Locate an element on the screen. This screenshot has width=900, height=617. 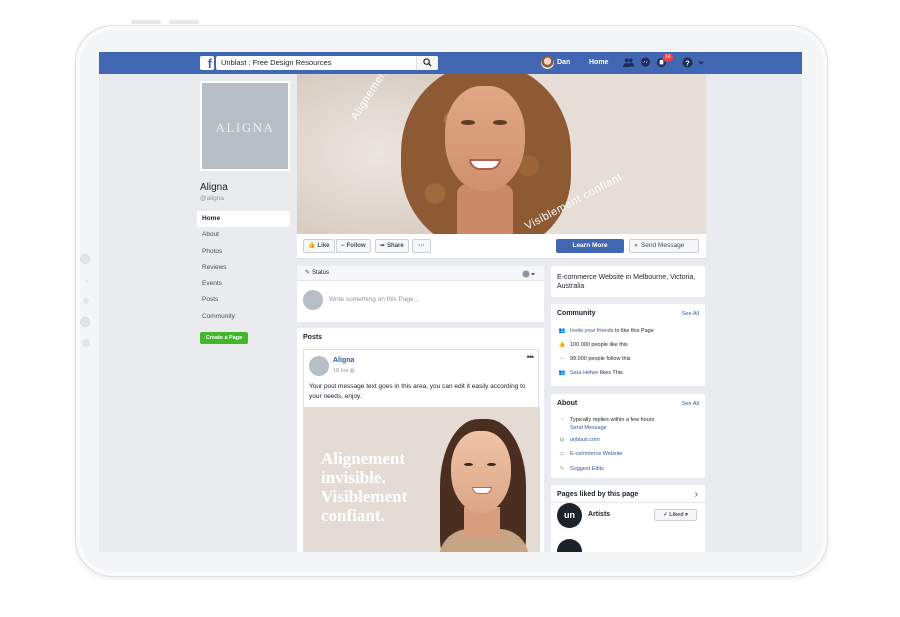
website-link: unblast.com is located at coordinates (585, 440).